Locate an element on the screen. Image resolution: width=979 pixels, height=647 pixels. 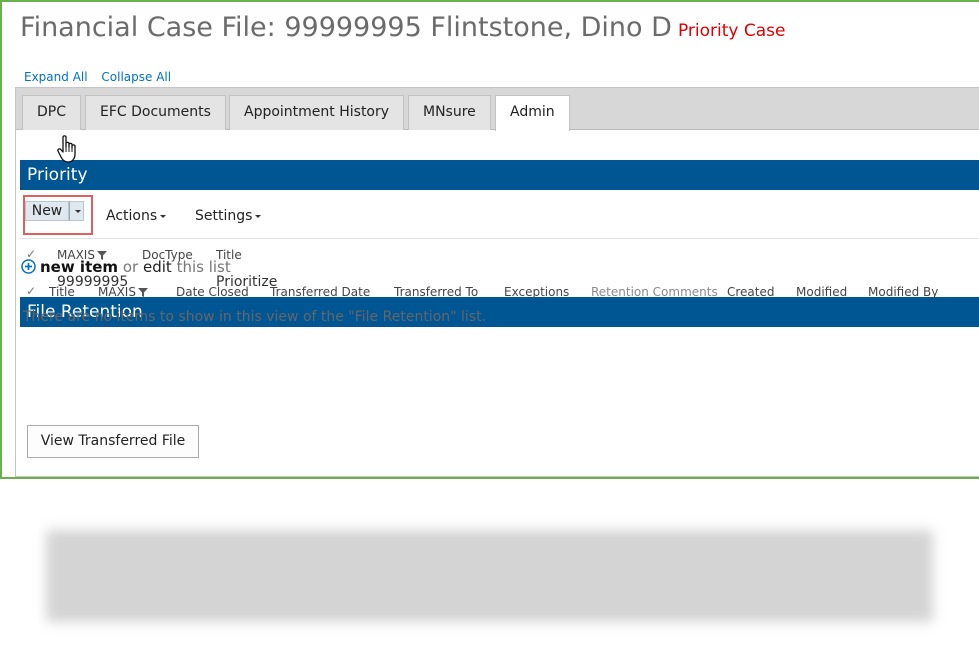
view-transferred-file-button: View Transferred File is located at coordinates (113, 441).